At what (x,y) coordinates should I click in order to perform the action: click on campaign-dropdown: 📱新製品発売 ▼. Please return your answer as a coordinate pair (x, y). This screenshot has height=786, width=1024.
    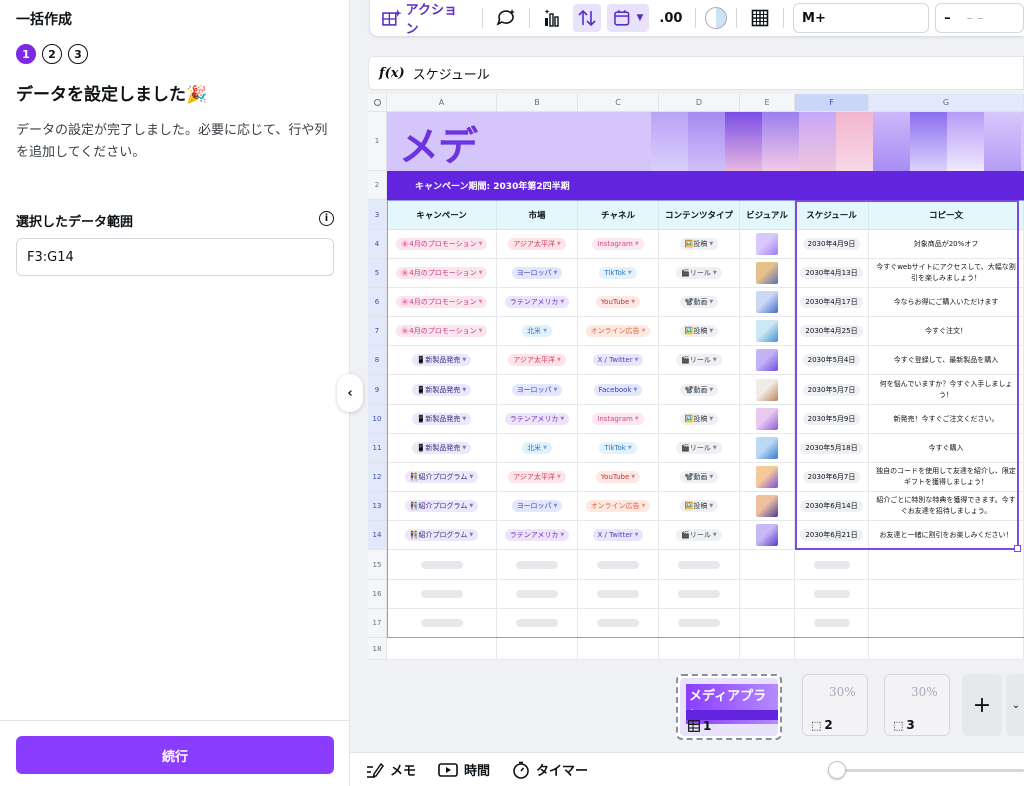
    Looking at the image, I should click on (441, 448).